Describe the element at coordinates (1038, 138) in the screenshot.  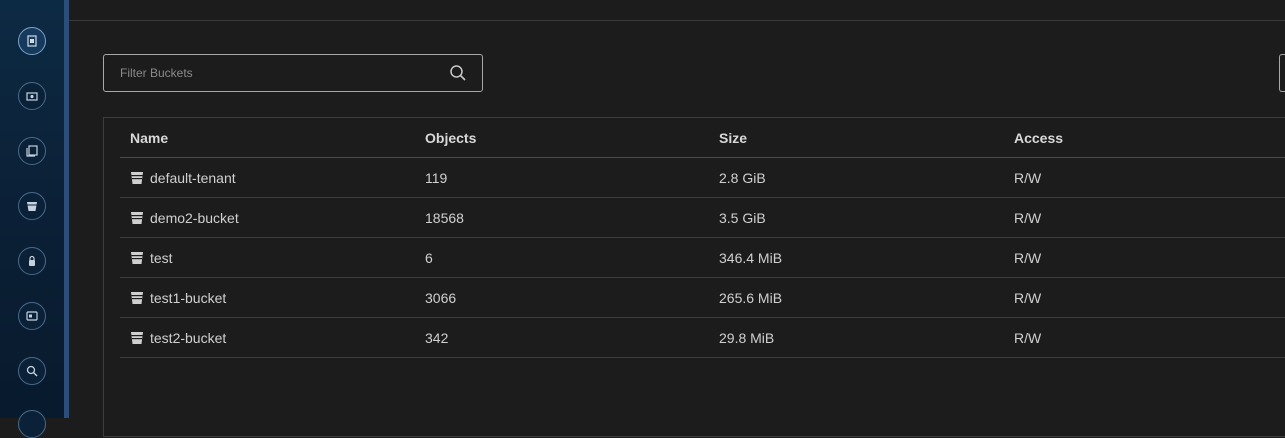
I see `column-header-access: Access` at that location.